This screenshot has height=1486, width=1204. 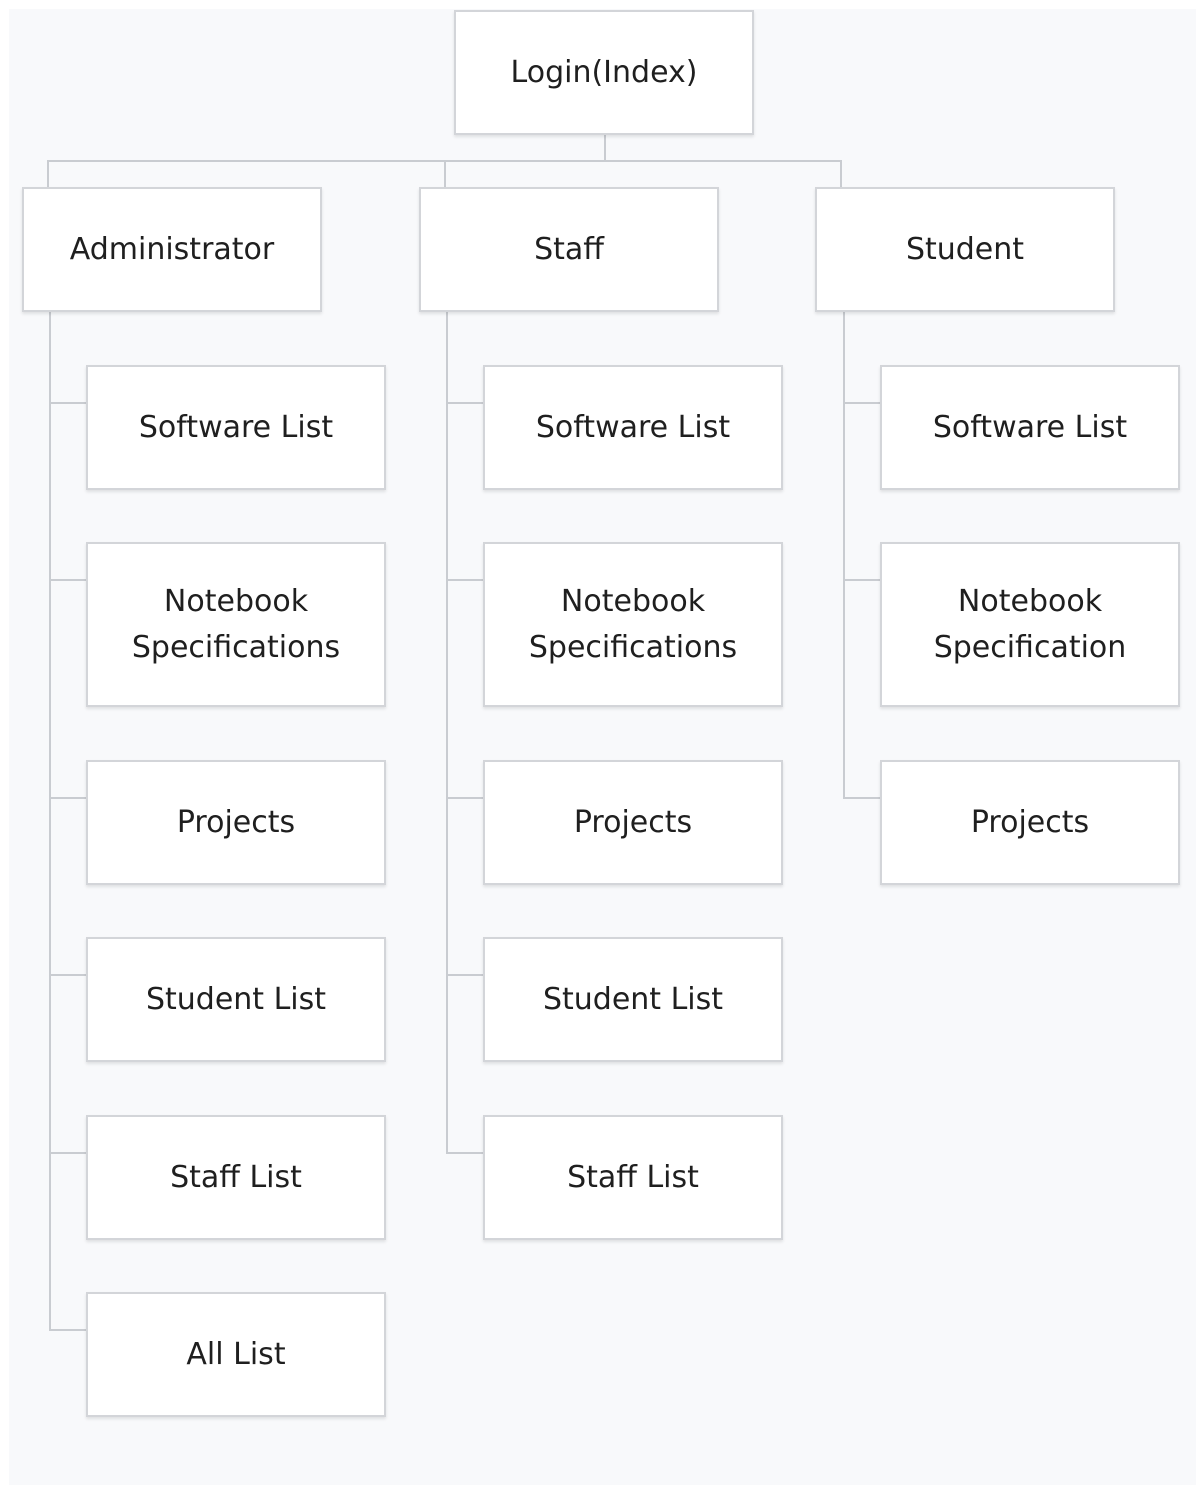 What do you see at coordinates (464, 732) in the screenshot?
I see `connector-staff-spine` at bounding box center [464, 732].